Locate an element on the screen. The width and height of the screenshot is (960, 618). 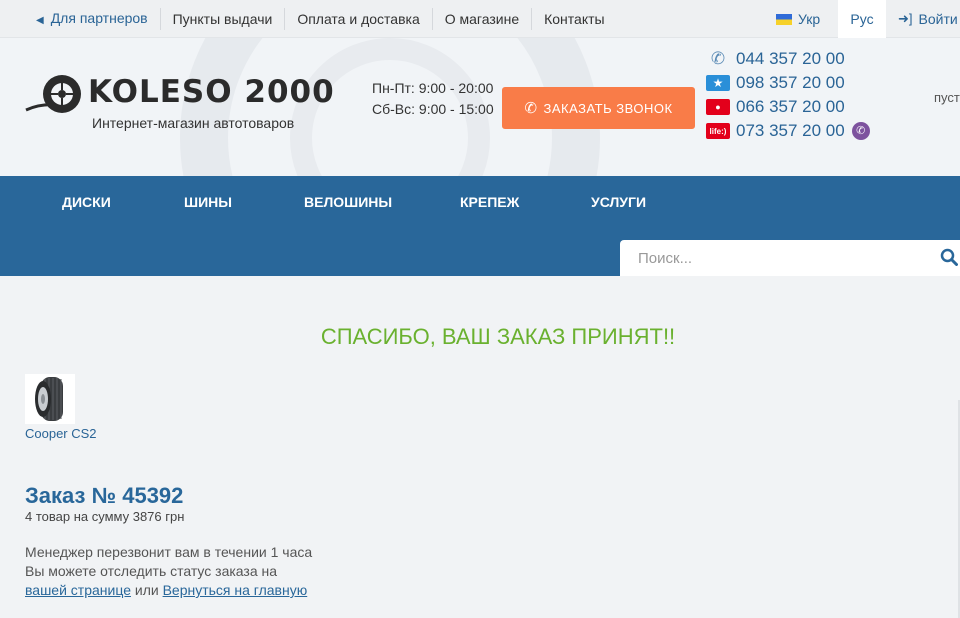
ordered-product: Cooper CS2 is located at coordinates (61, 407).